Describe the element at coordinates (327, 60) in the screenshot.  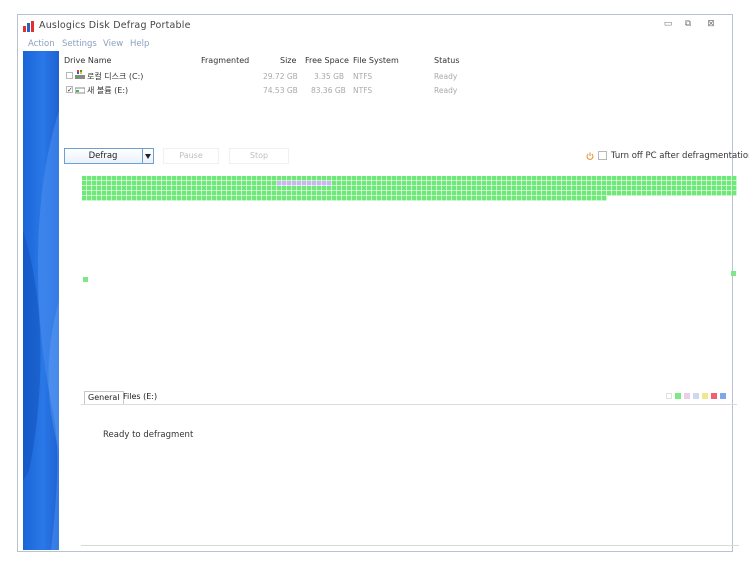
I see `col-free-space: Free Space` at that location.